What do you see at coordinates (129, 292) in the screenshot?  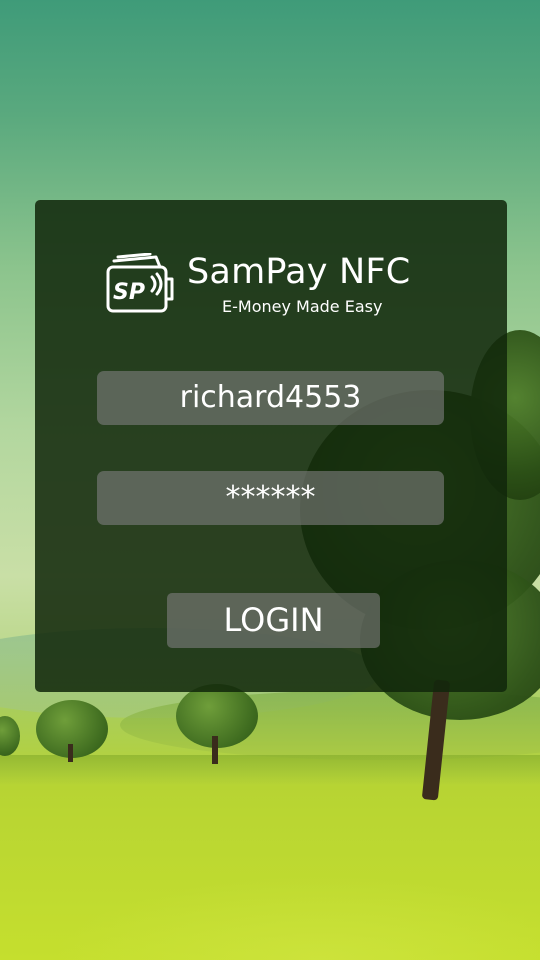 I see `logo-letters: SP` at bounding box center [129, 292].